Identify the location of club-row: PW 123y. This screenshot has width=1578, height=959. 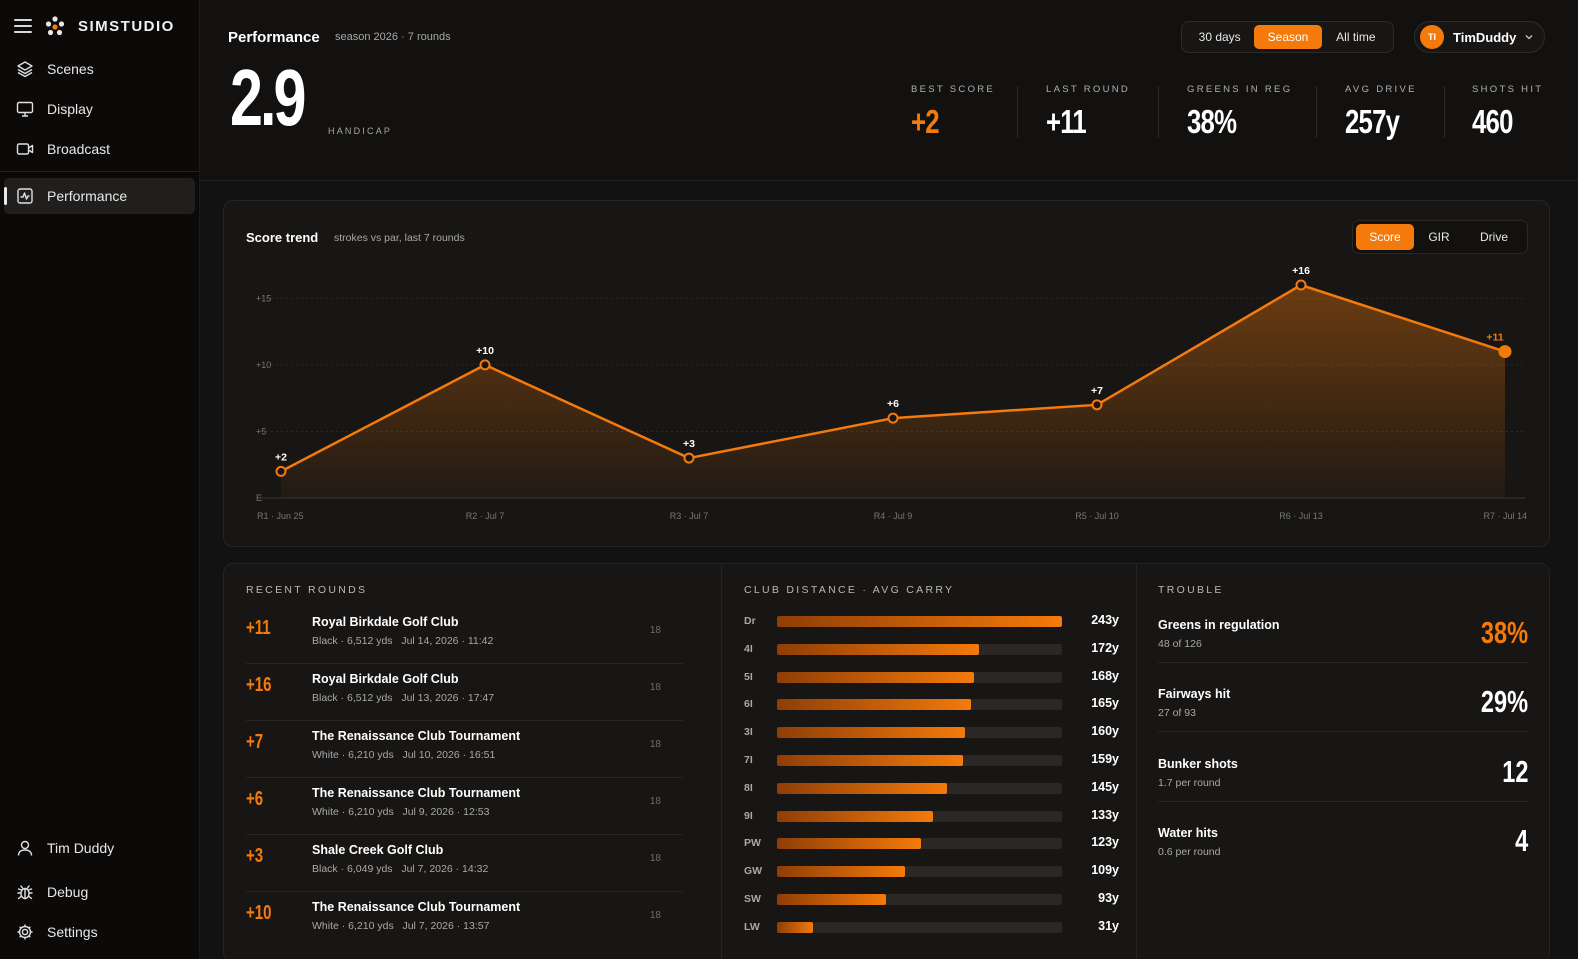
(931, 843).